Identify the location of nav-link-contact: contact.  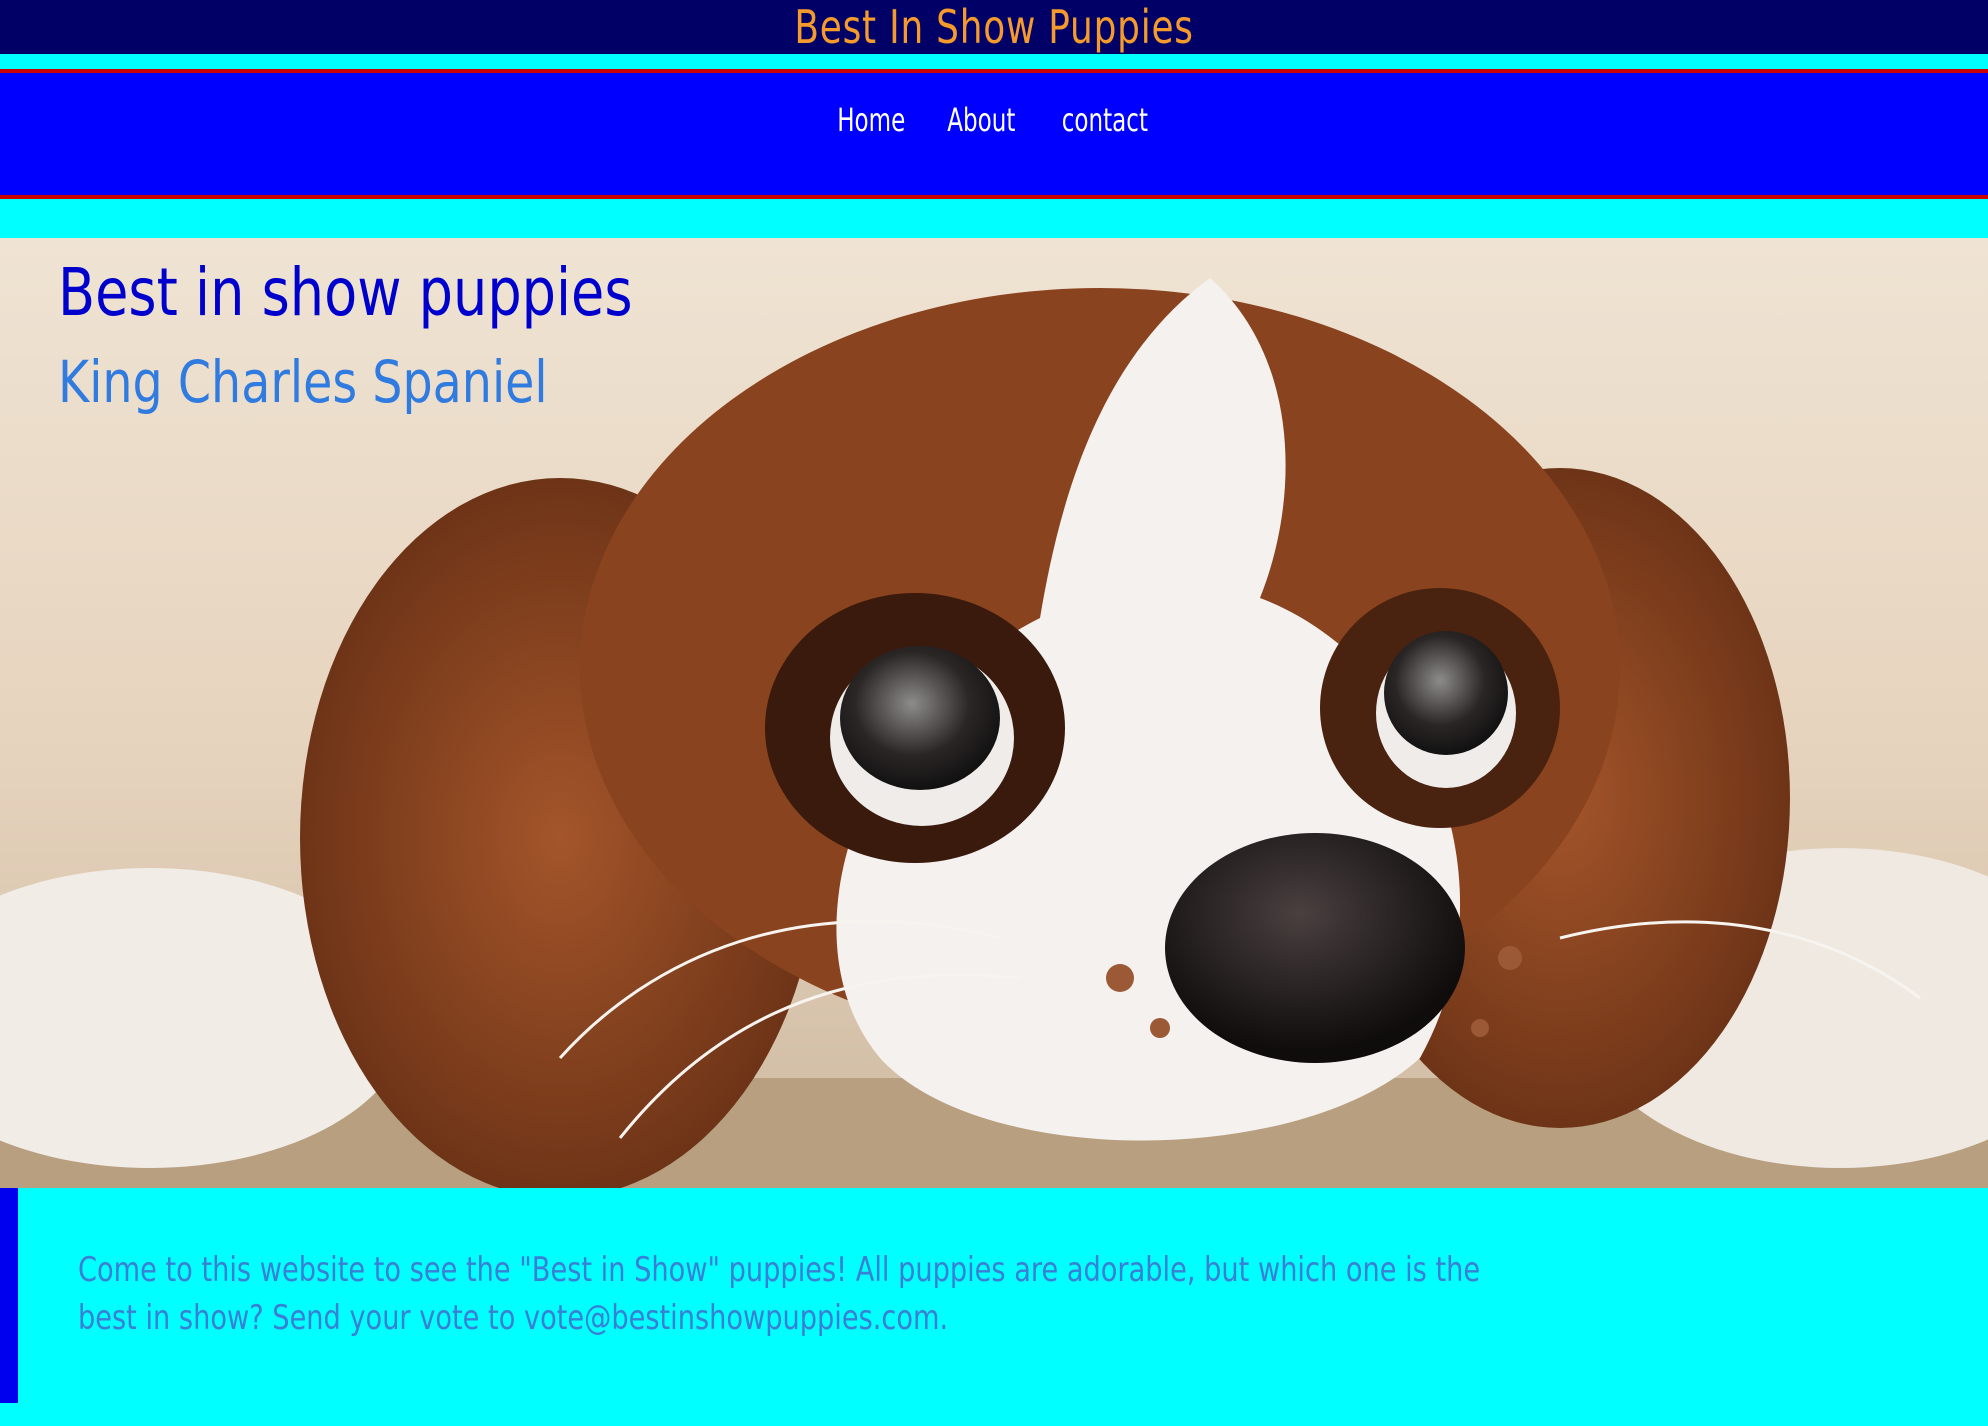
(1104, 120).